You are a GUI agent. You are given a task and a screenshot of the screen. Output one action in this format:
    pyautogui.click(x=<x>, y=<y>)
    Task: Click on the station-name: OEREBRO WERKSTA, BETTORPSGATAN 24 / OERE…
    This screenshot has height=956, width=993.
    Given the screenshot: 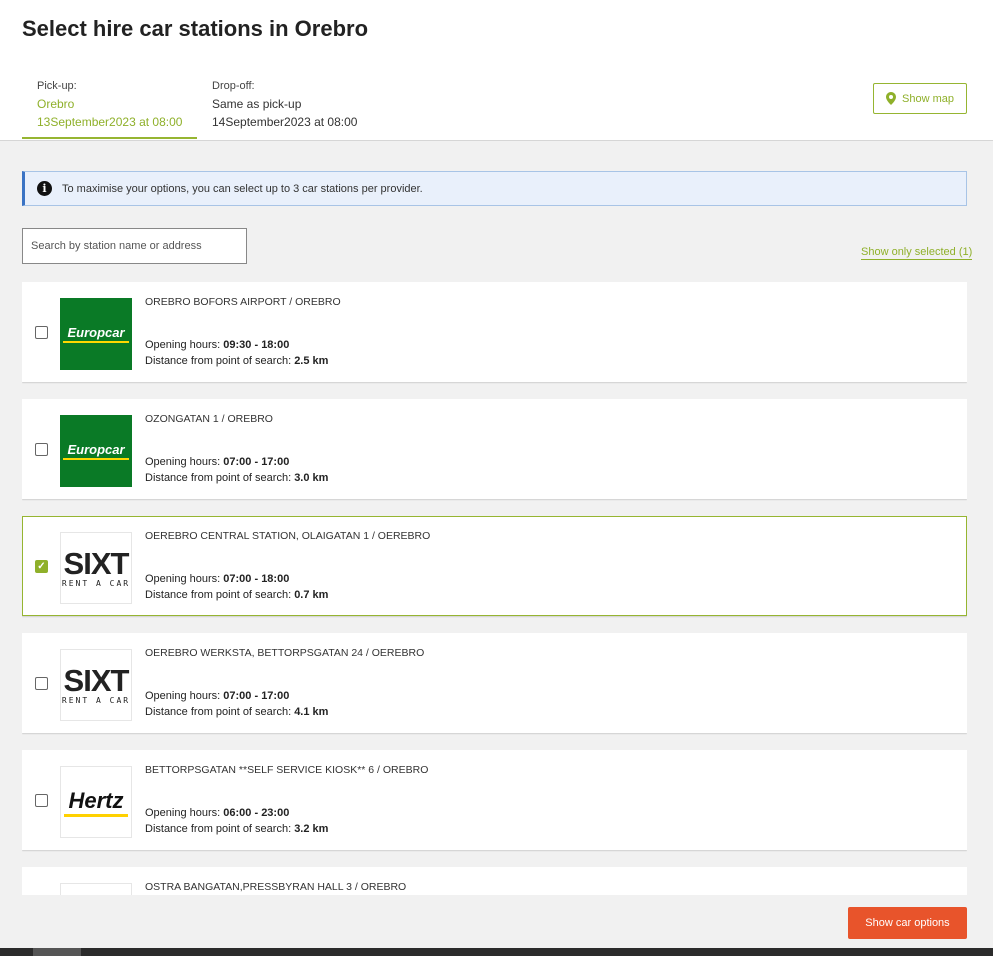 What is the action you would take?
    pyautogui.click(x=285, y=653)
    